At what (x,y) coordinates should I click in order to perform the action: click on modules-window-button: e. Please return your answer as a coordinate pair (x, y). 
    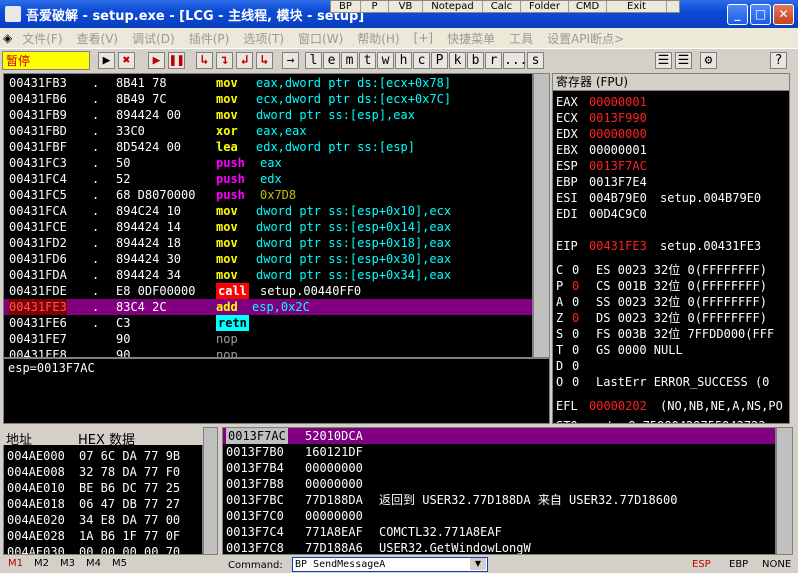
    Looking at the image, I should click on (331, 60).